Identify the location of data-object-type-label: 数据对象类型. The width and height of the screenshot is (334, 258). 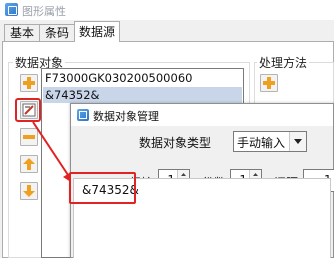
(175, 143).